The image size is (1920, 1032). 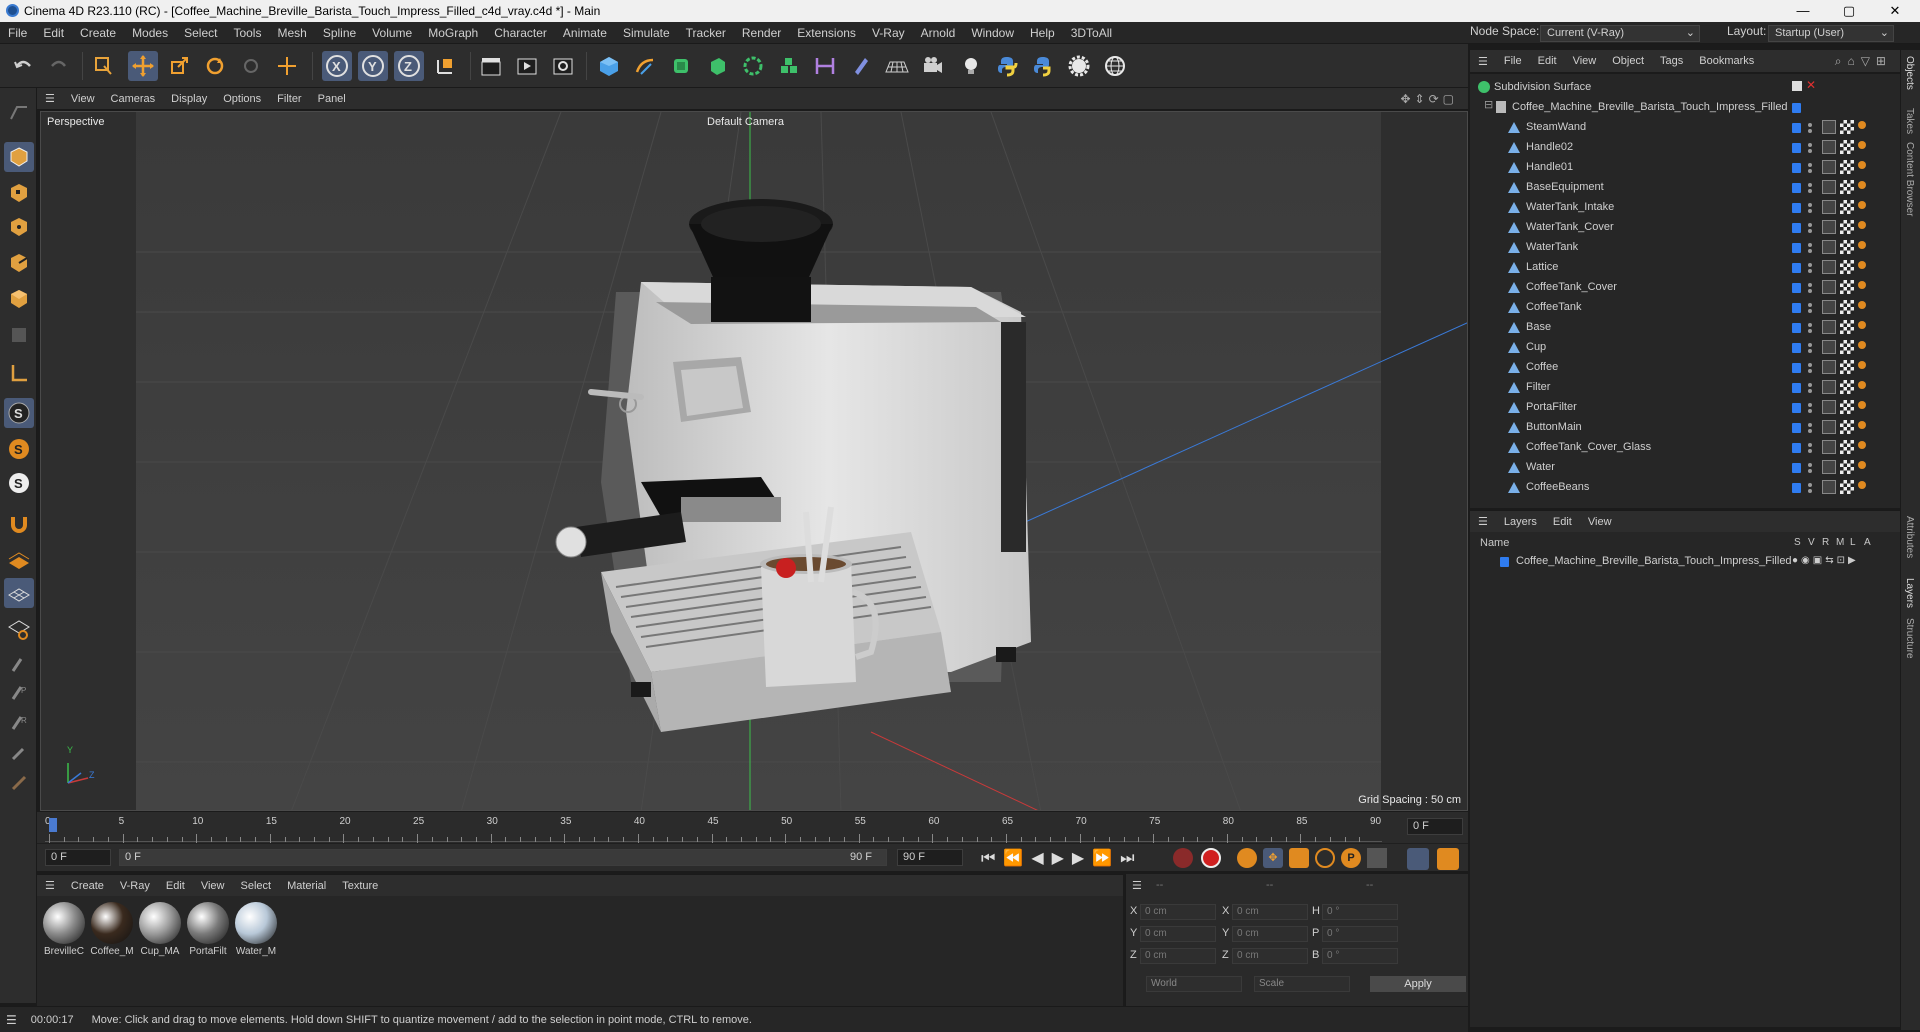 What do you see at coordinates (1418, 984) in the screenshot?
I see `apply-button: Apply` at bounding box center [1418, 984].